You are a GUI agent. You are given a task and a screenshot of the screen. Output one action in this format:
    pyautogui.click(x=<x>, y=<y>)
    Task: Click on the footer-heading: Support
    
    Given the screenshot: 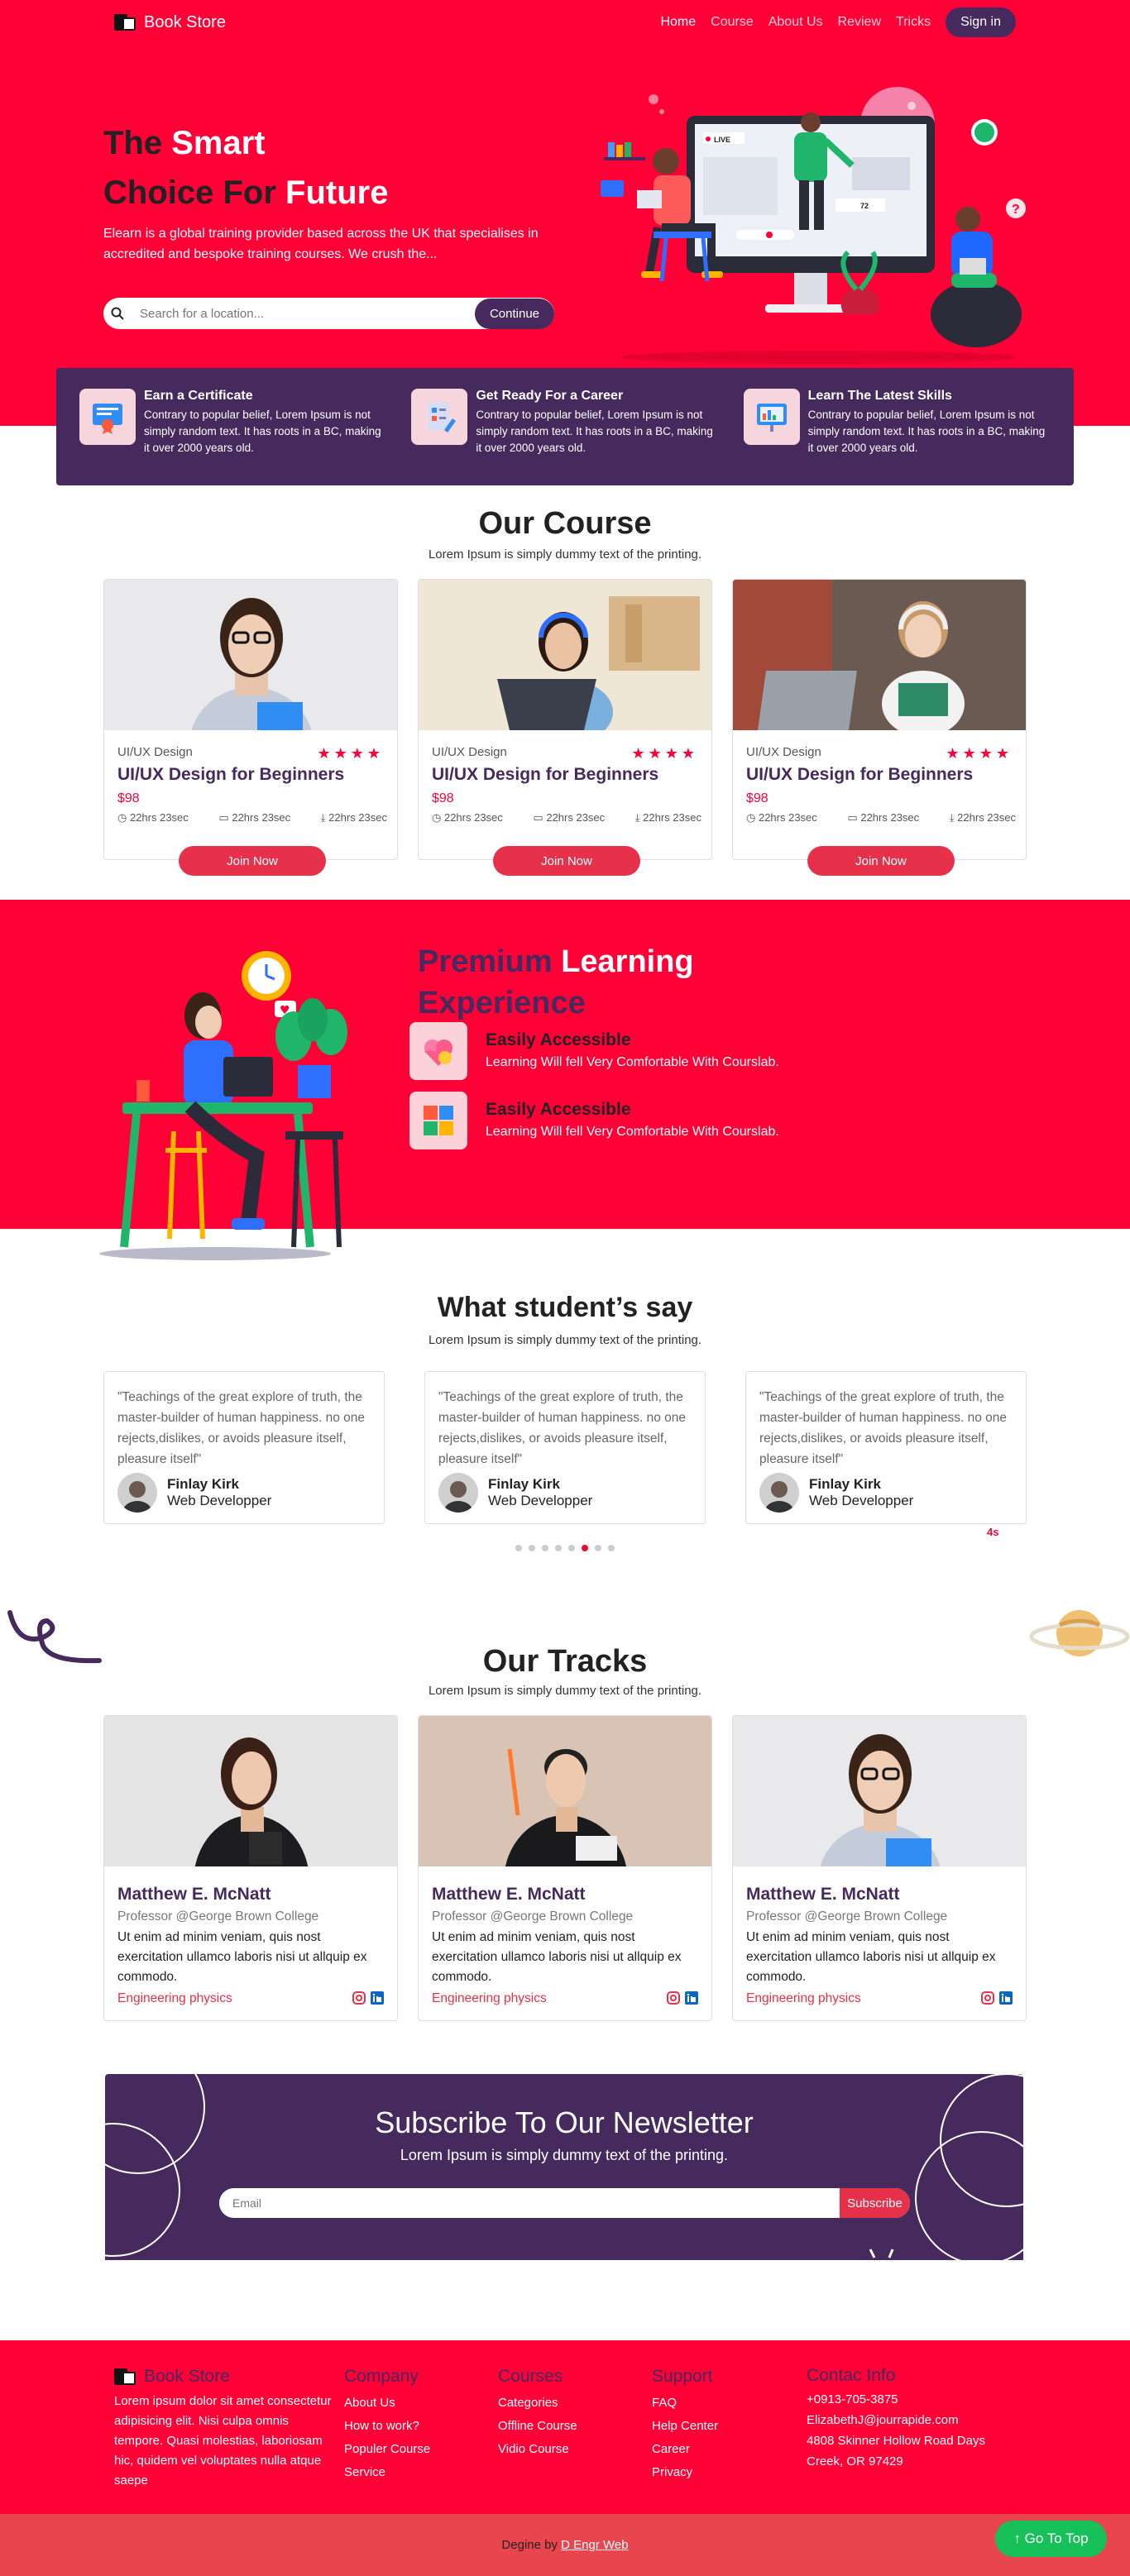 What is the action you would take?
    pyautogui.click(x=682, y=2376)
    